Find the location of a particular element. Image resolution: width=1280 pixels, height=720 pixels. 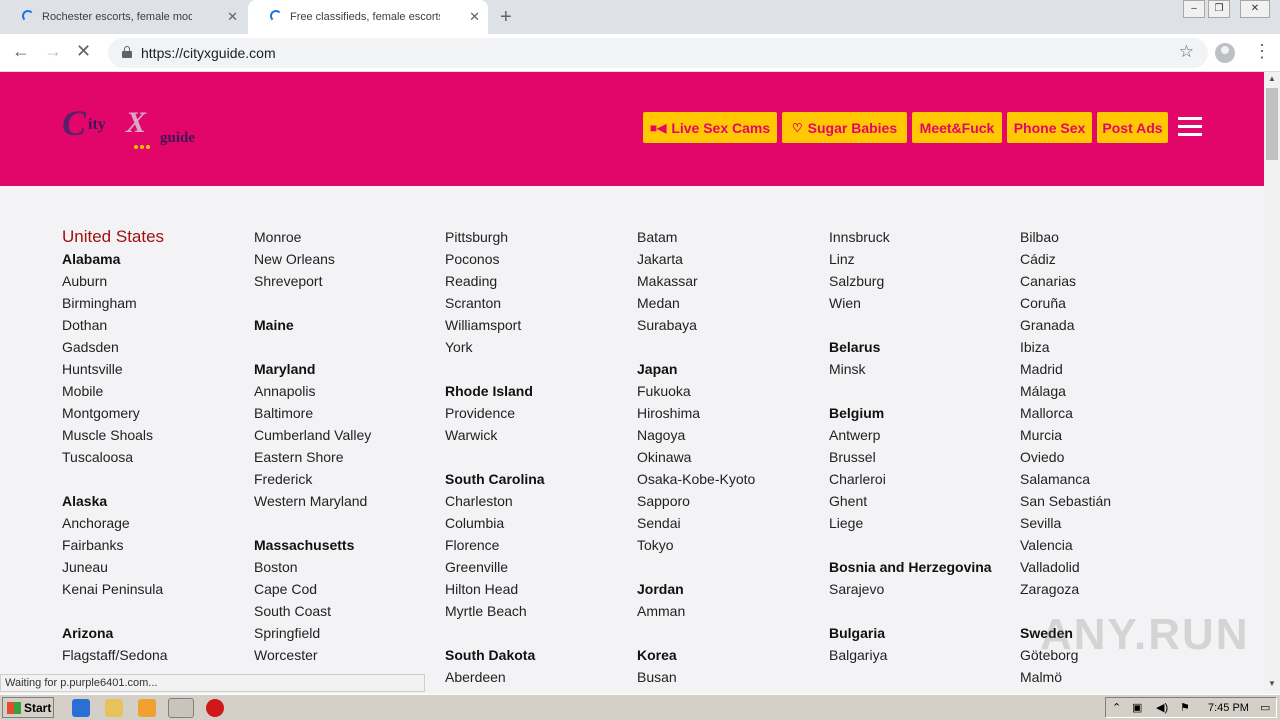

city-link: New Orleans is located at coordinates (349, 259).